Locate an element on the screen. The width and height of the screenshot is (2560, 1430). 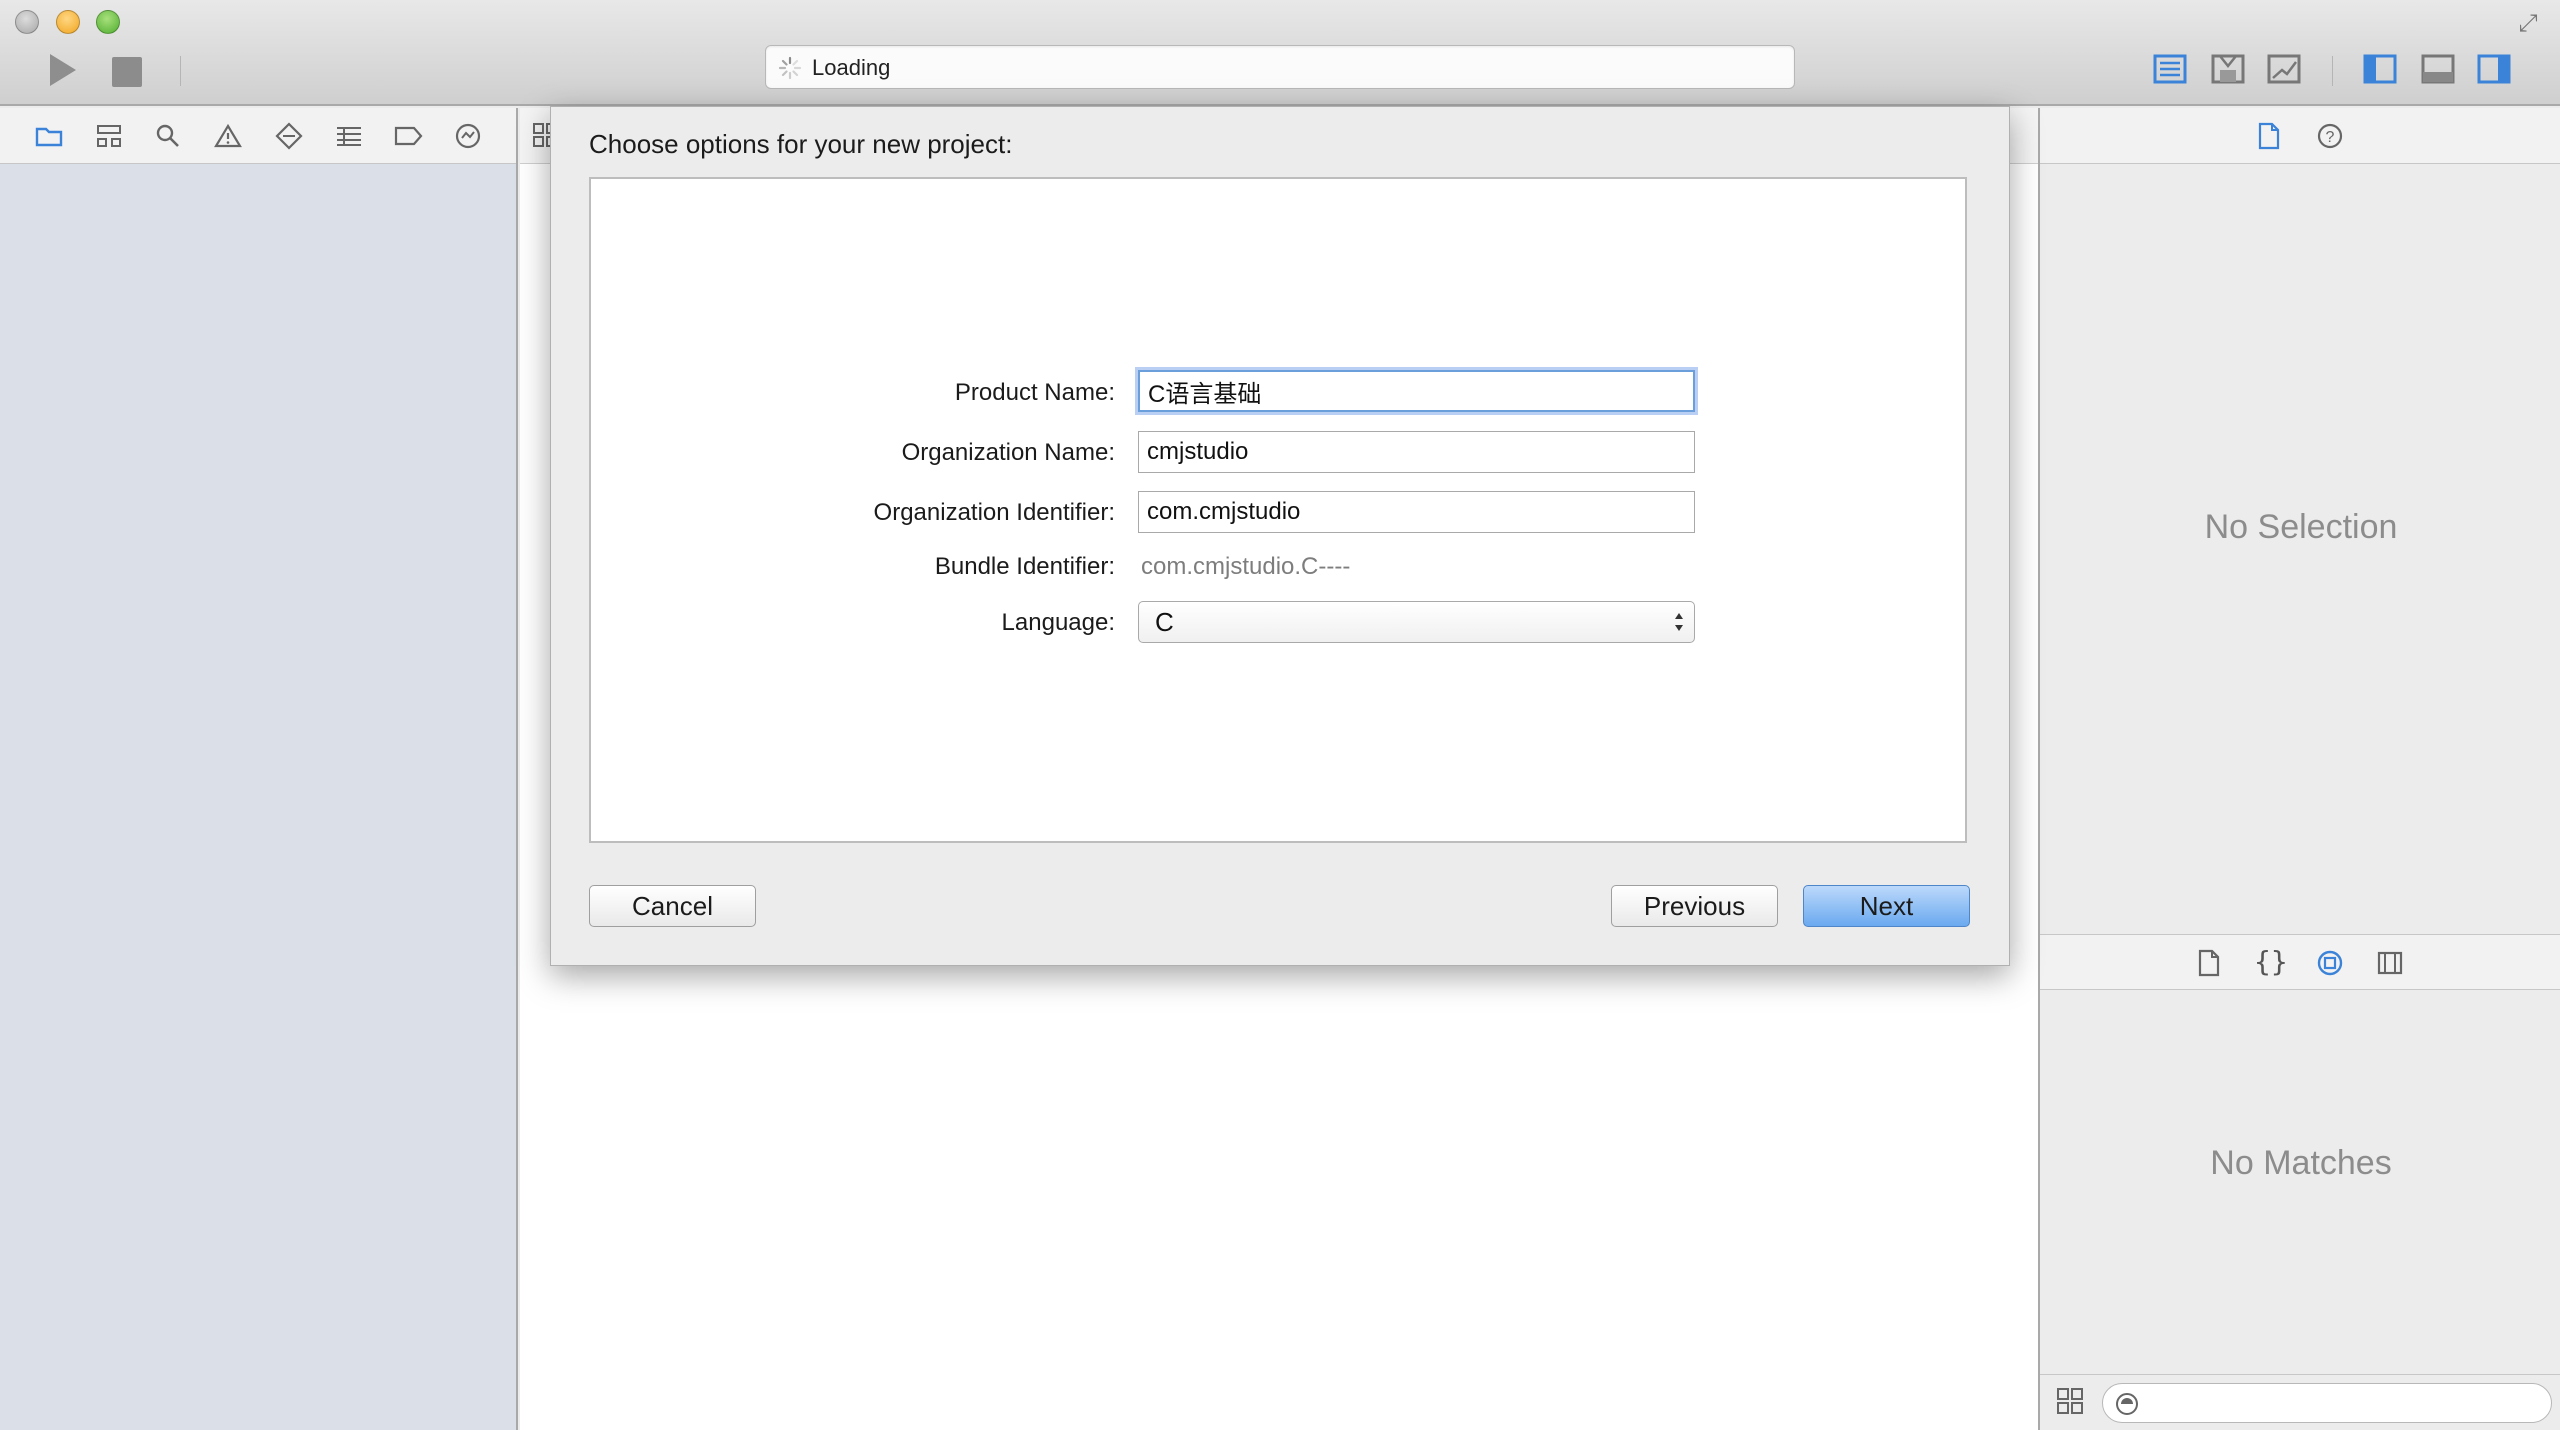
toggle-navigator-icon is located at coordinates (2380, 69).